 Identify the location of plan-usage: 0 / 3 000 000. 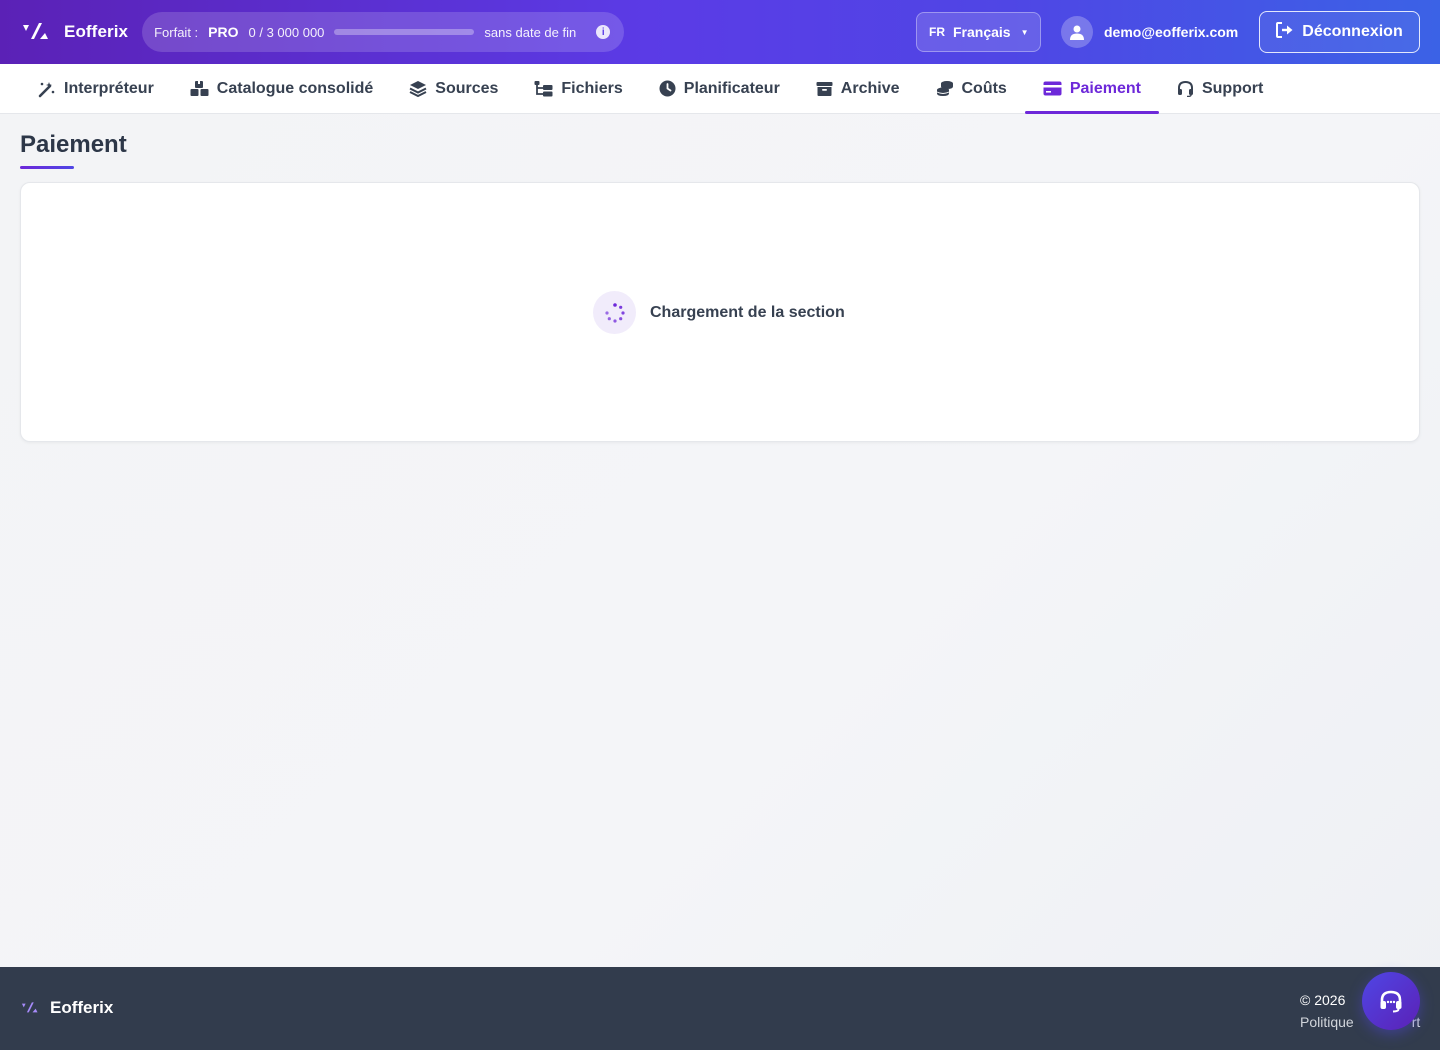
(286, 32).